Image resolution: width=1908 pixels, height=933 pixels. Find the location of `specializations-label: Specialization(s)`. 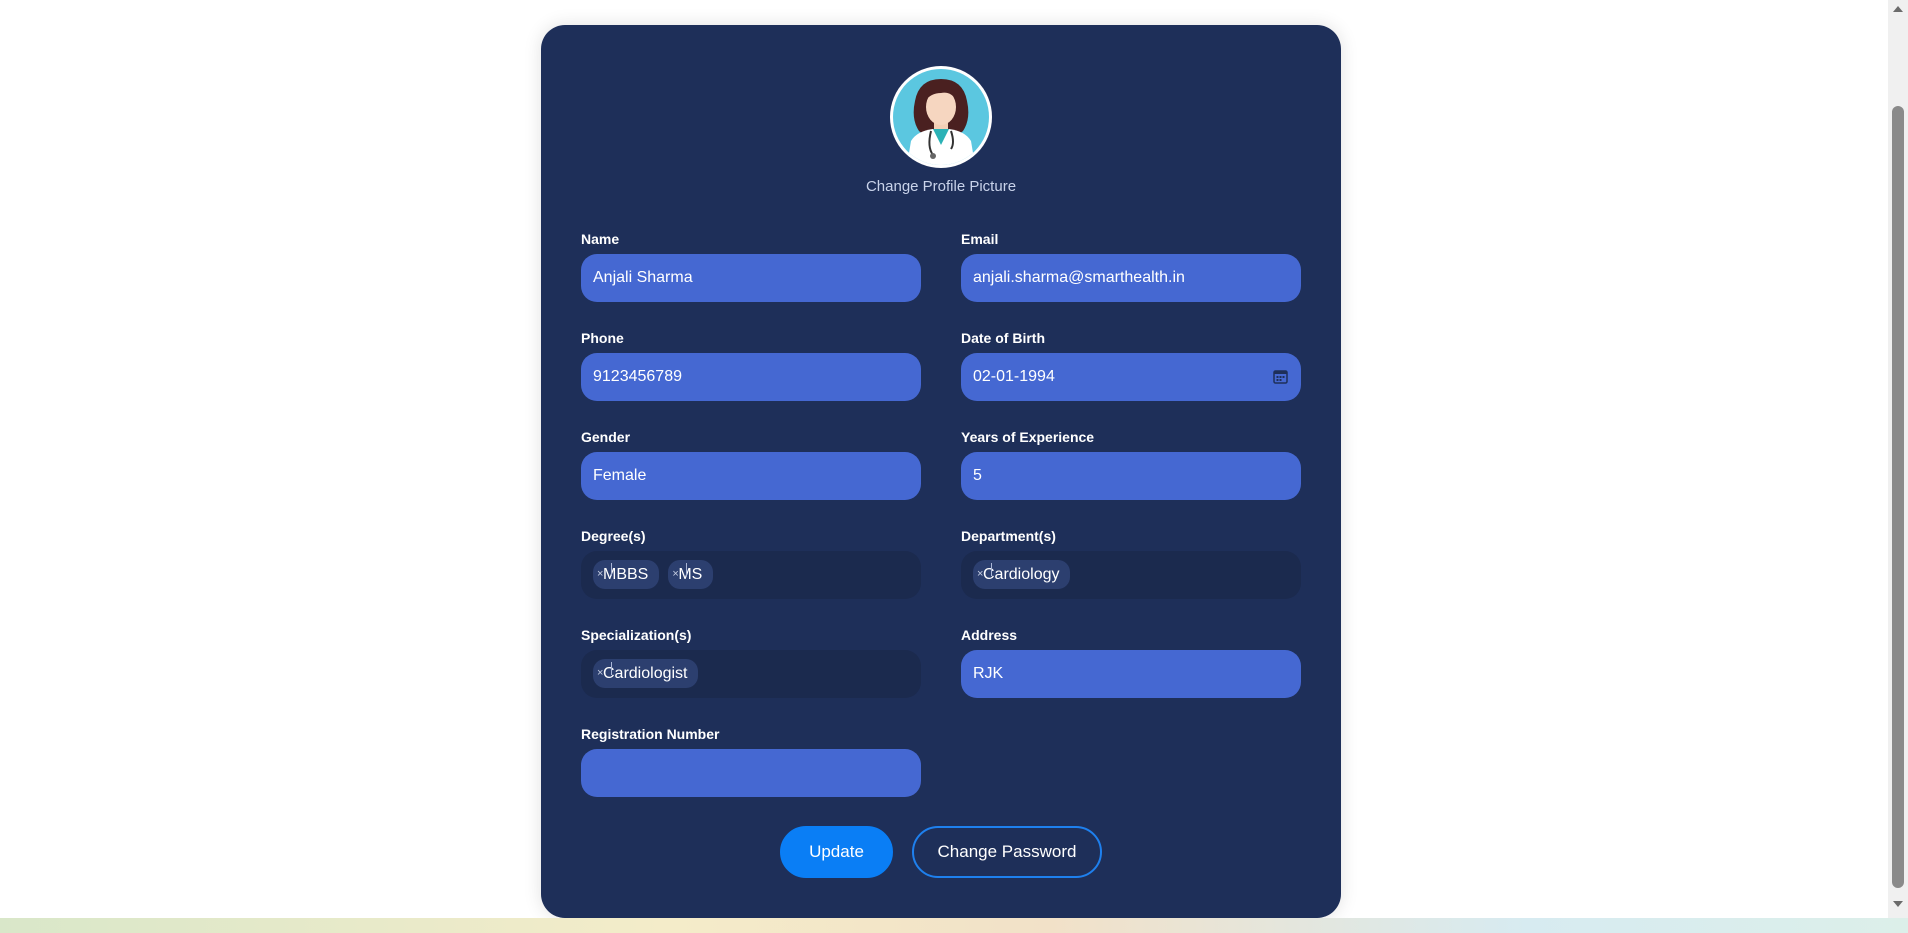

specializations-label: Specialization(s) is located at coordinates (636, 635).